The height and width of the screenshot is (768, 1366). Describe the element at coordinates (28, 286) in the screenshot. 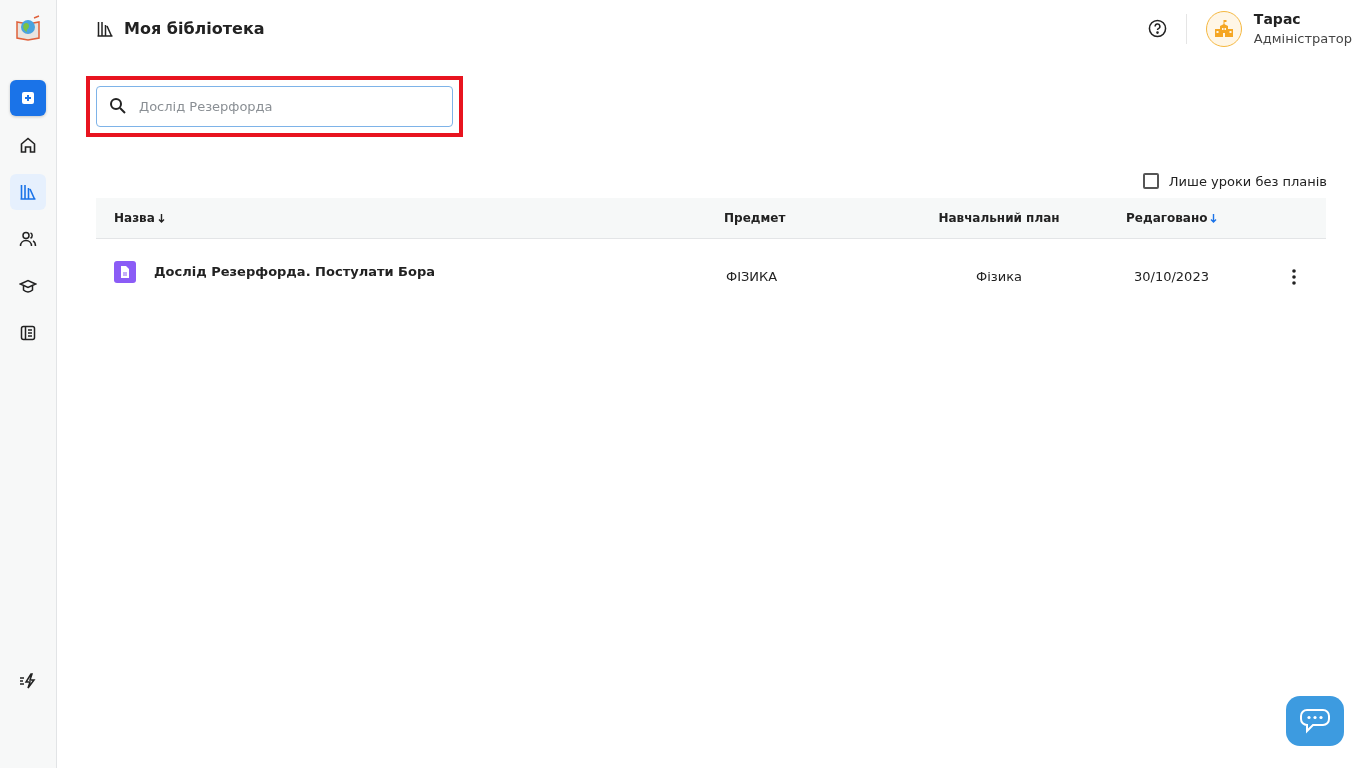

I see `graduation-cap-icon` at that location.